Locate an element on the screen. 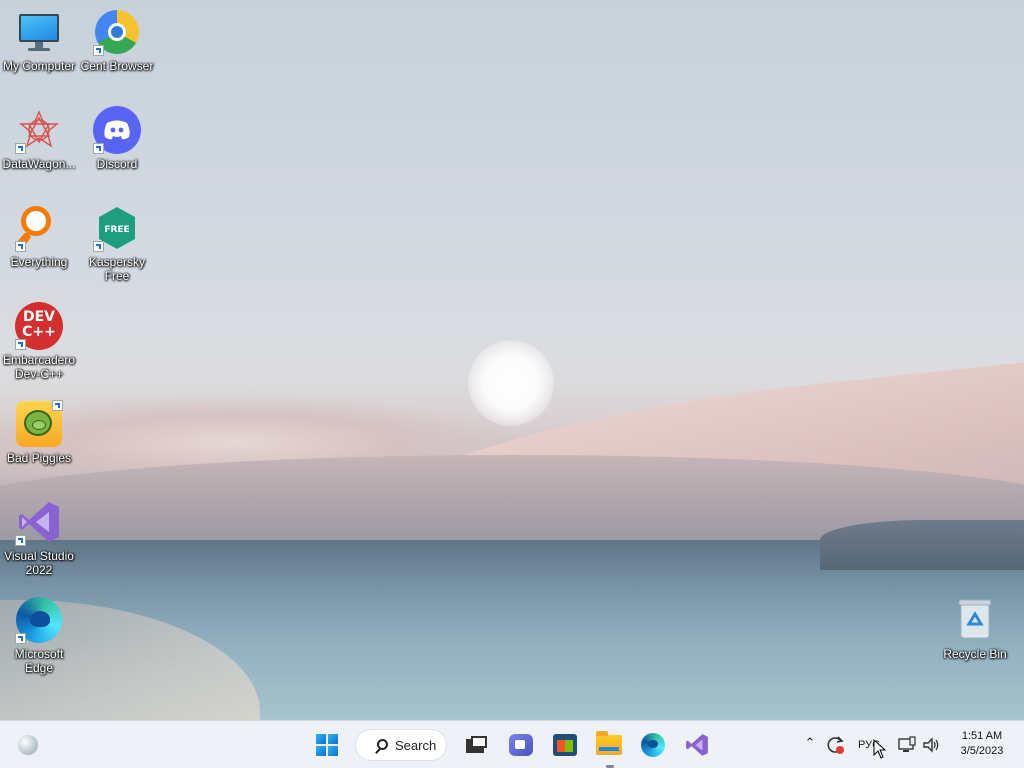  start-icon is located at coordinates (327, 745).